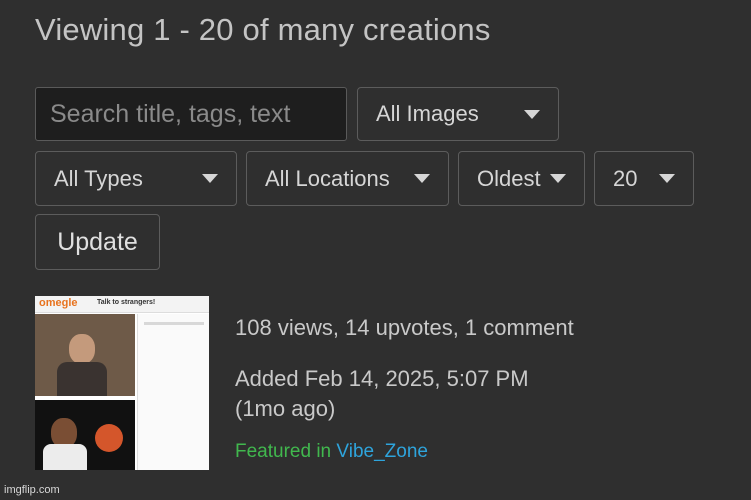  What do you see at coordinates (625, 178) in the screenshot?
I see `per-page-label: 20` at bounding box center [625, 178].